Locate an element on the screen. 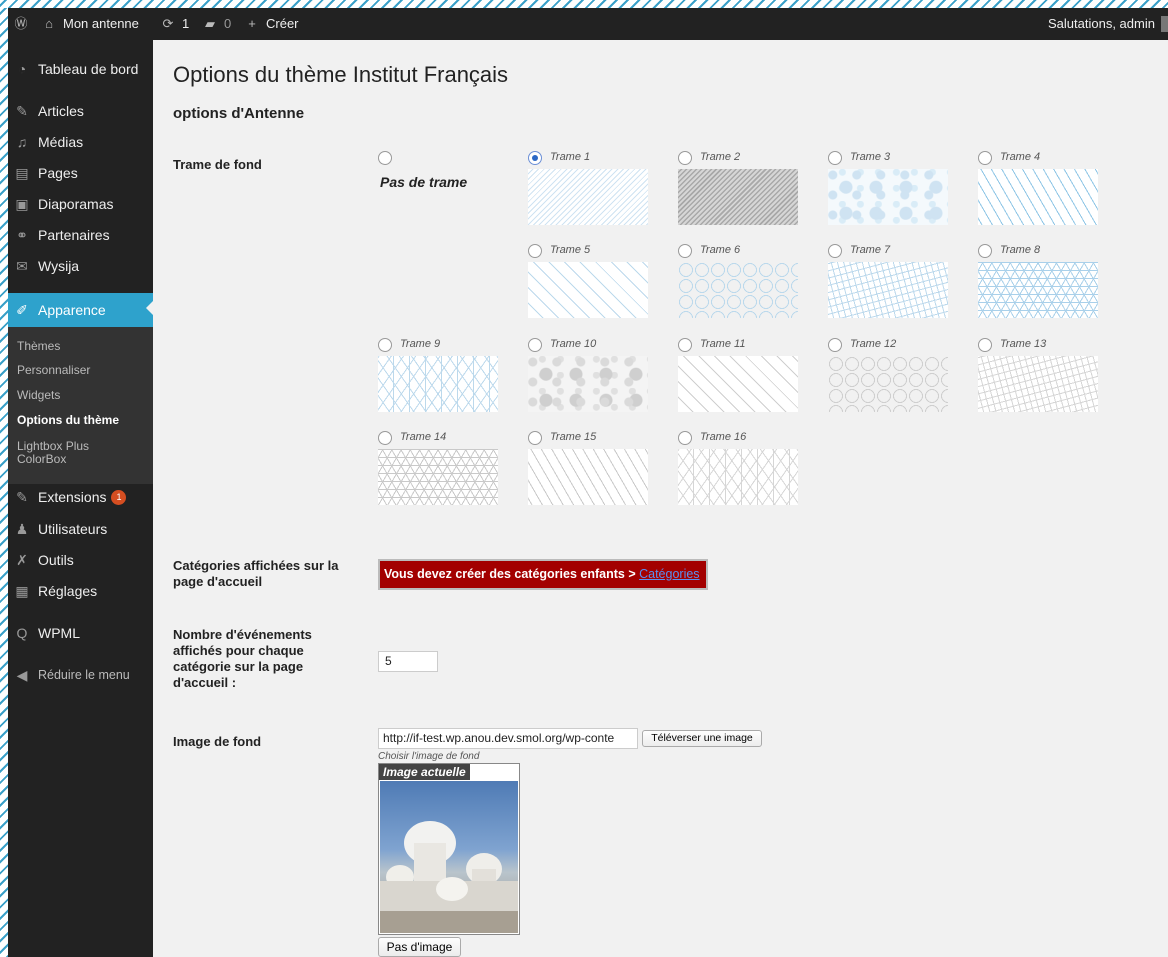 The image size is (1168, 957). submenu-customize: Personnaliser is located at coordinates (53, 370).